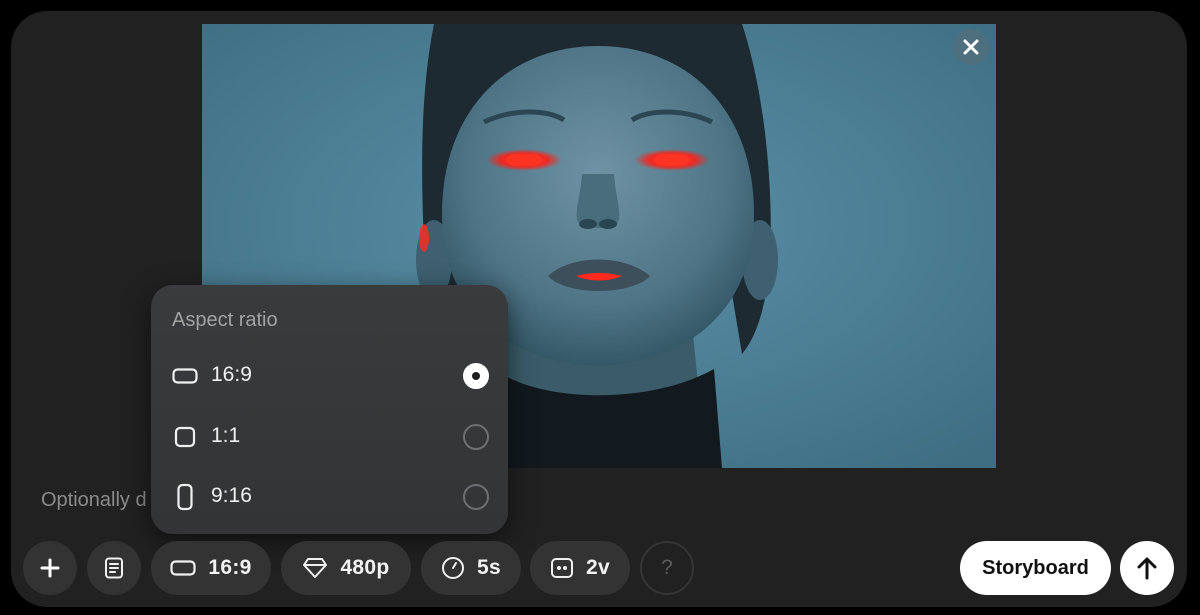  I want to click on option-label: 9:16, so click(231, 495).